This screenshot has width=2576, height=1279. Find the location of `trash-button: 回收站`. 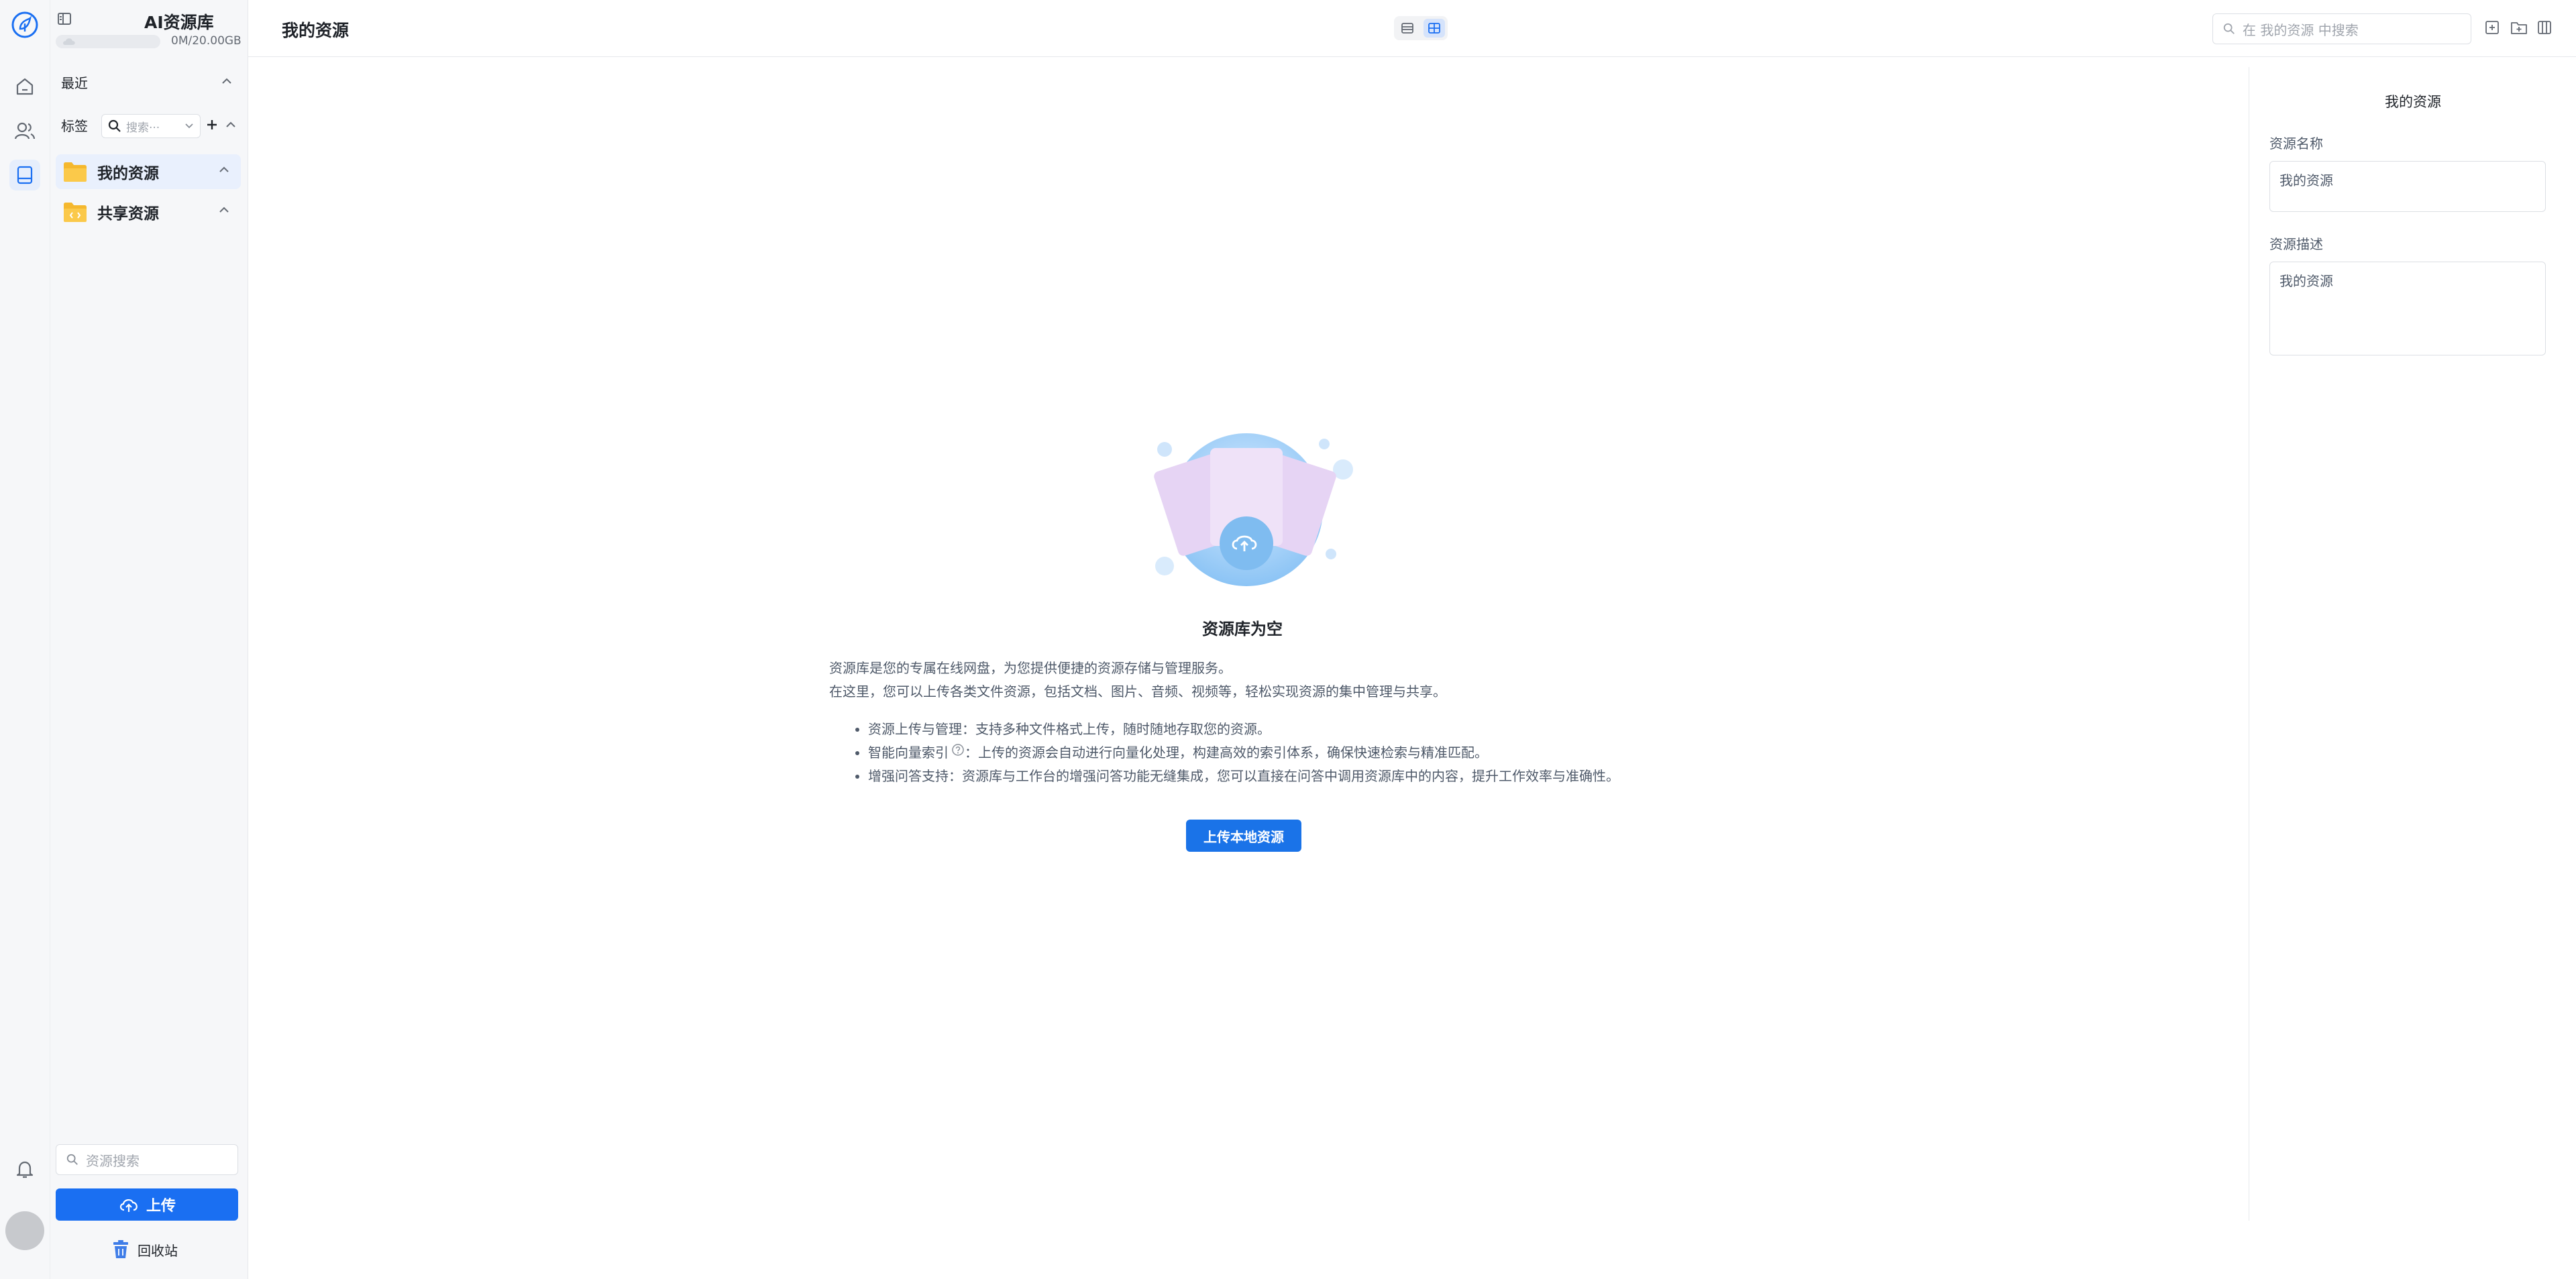

trash-button: 回收站 is located at coordinates (145, 1249).